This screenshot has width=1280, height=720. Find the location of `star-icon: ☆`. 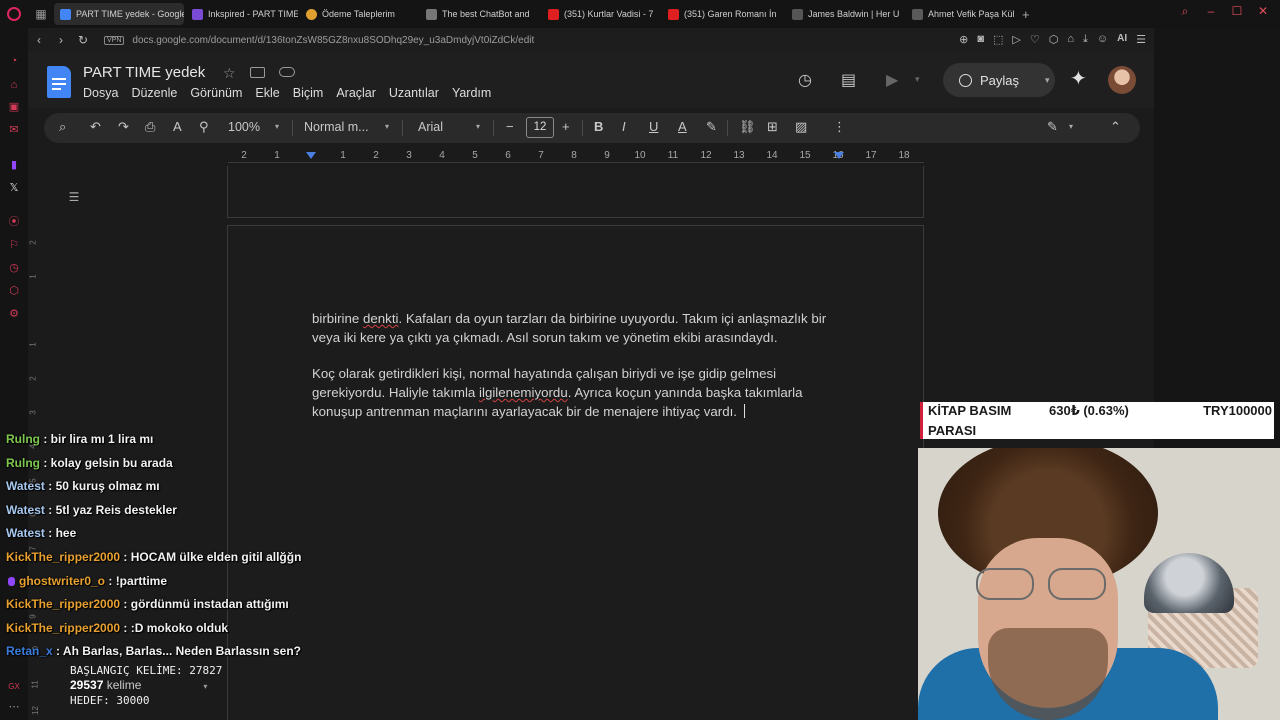

star-icon: ☆ is located at coordinates (229, 73).